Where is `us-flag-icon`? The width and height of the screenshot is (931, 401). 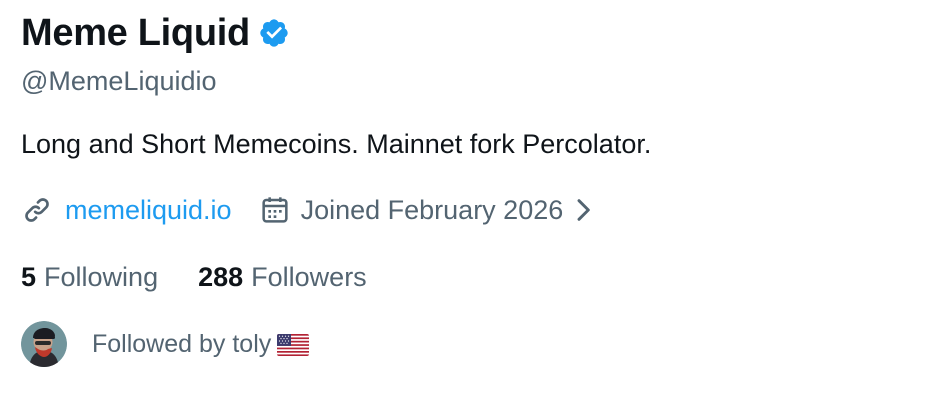 us-flag-icon is located at coordinates (293, 345).